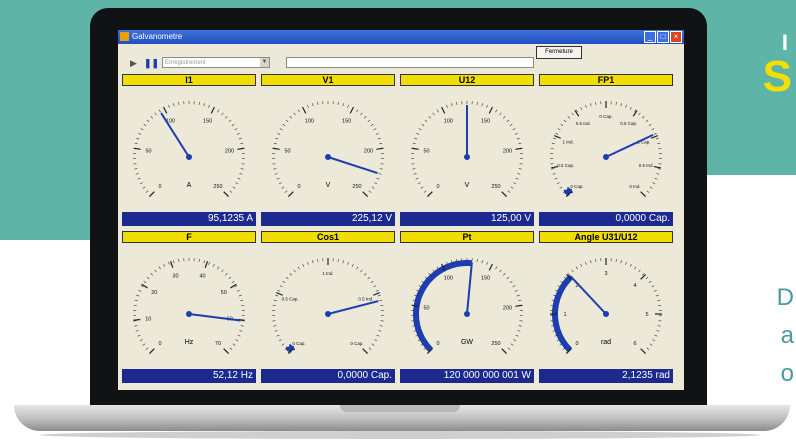 The width and height of the screenshot is (796, 445). What do you see at coordinates (676, 37) in the screenshot?
I see `close-icon: ×` at bounding box center [676, 37].